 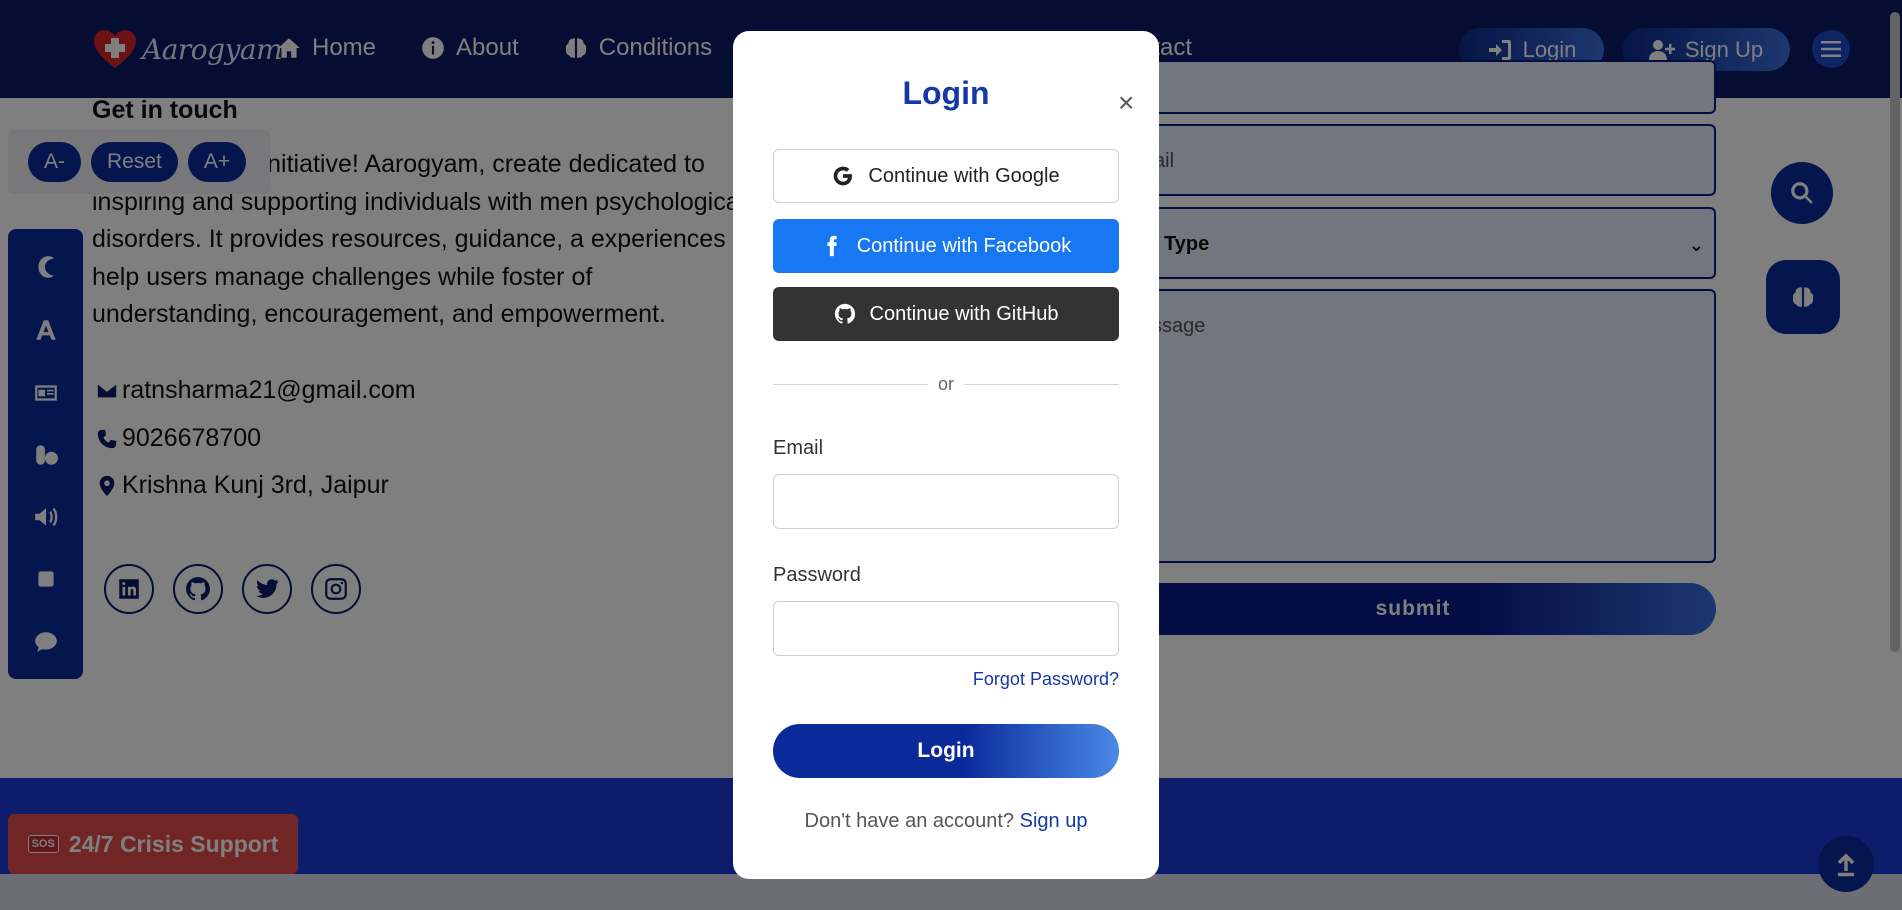 I want to click on github-login-button: Continue with GitHub, so click(x=946, y=314).